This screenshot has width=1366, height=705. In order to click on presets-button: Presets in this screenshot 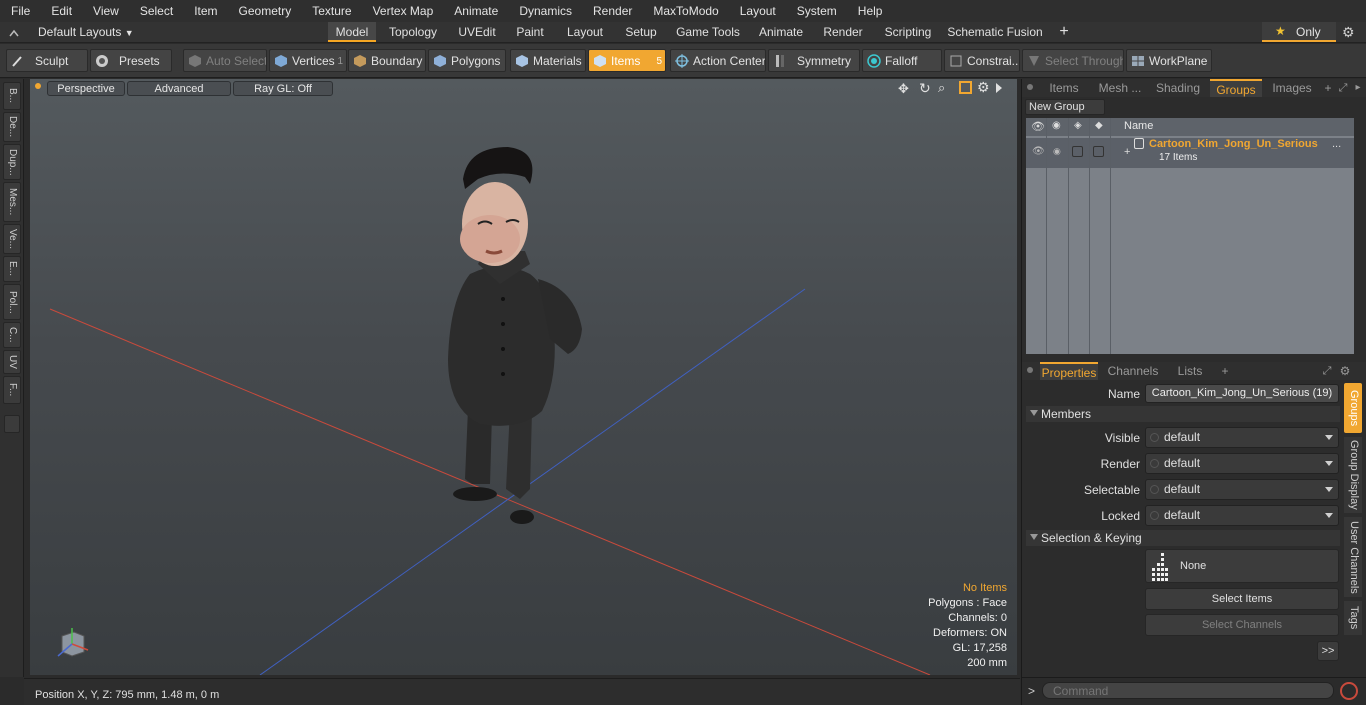, I will do `click(131, 60)`.